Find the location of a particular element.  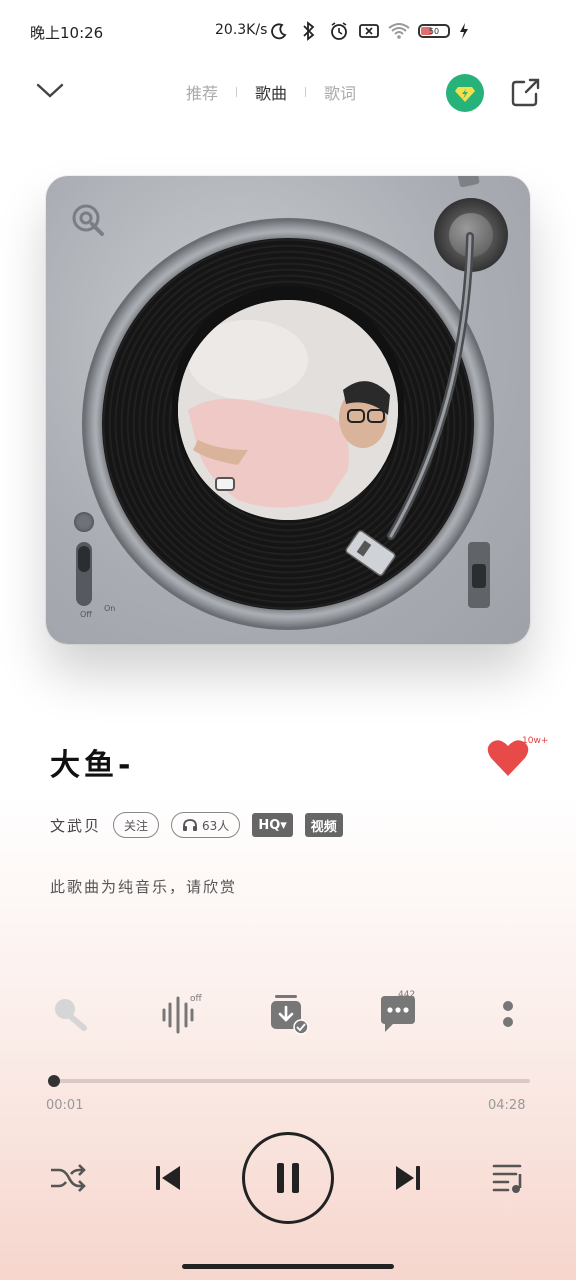

wifi-icon is located at coordinates (399, 31).